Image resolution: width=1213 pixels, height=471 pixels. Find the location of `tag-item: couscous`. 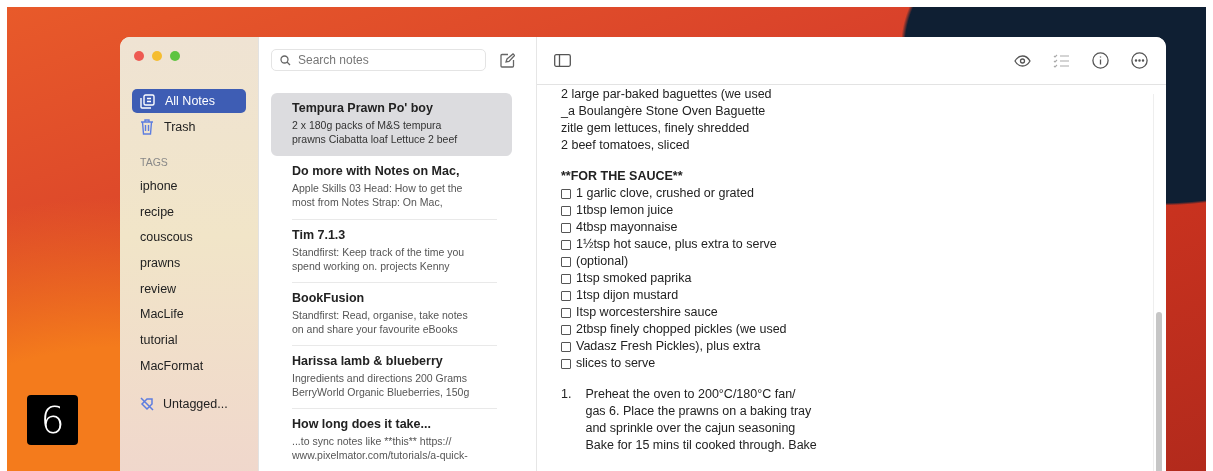

tag-item: couscous is located at coordinates (189, 238).